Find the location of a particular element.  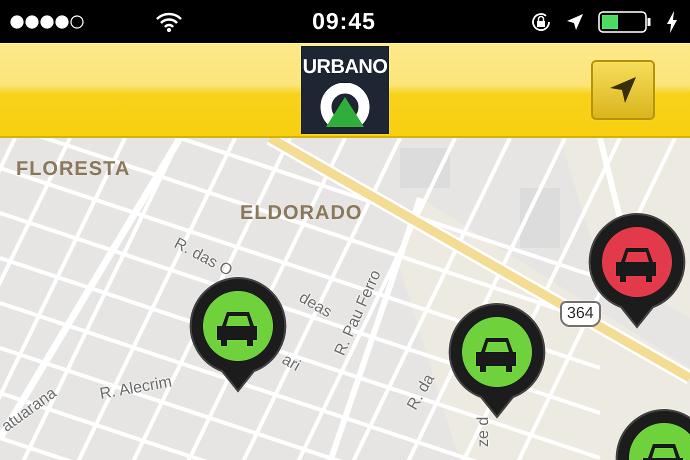

street-label: R. Alecrim is located at coordinates (136, 388).